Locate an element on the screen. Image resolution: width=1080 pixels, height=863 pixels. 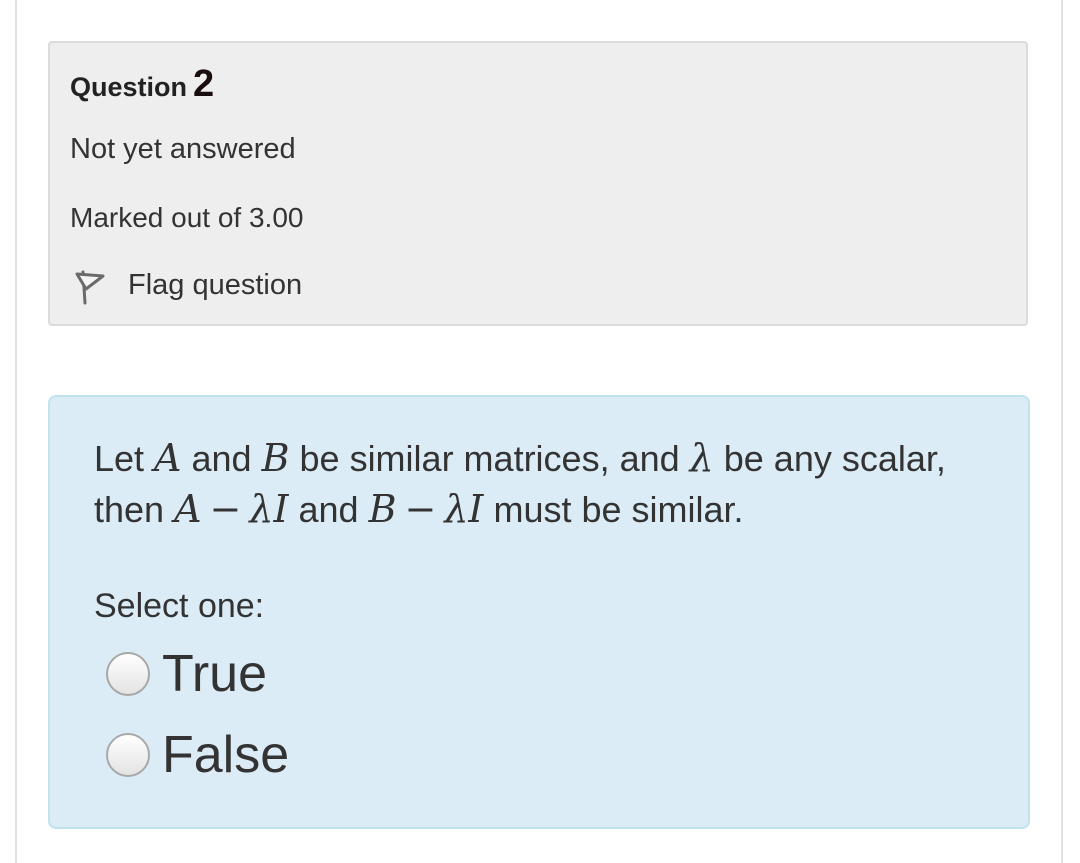
question-text-part: Let is located at coordinates (124, 458).